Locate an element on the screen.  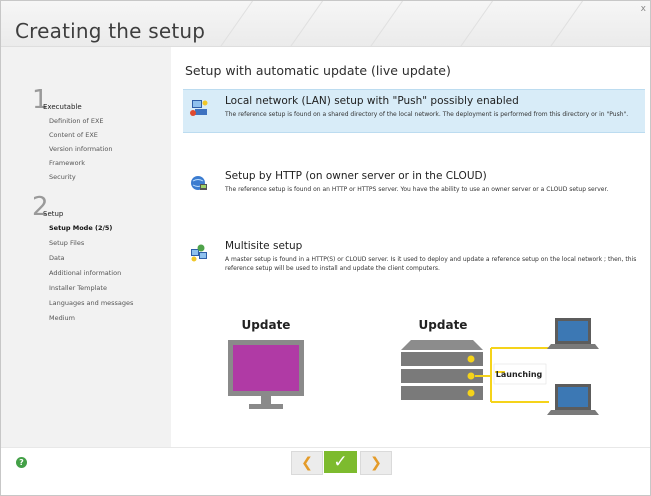
update-label-right: Update is located at coordinates (443, 325).